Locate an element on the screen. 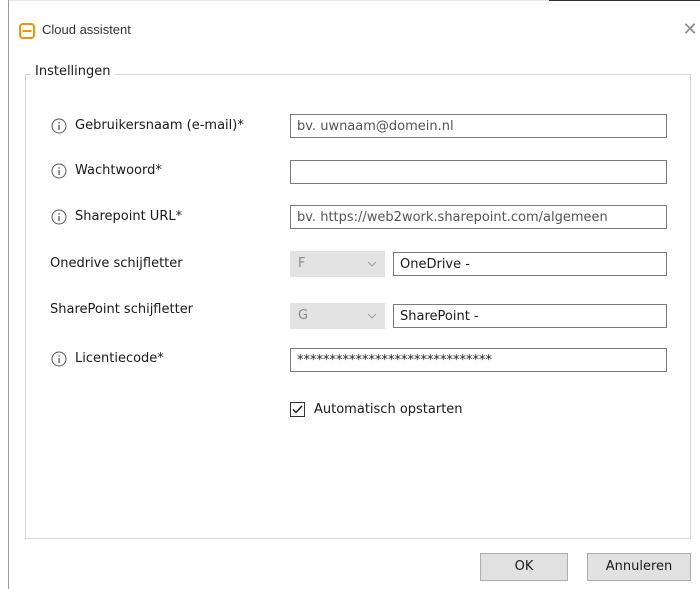  sharepoint-name-input is located at coordinates (530, 316).